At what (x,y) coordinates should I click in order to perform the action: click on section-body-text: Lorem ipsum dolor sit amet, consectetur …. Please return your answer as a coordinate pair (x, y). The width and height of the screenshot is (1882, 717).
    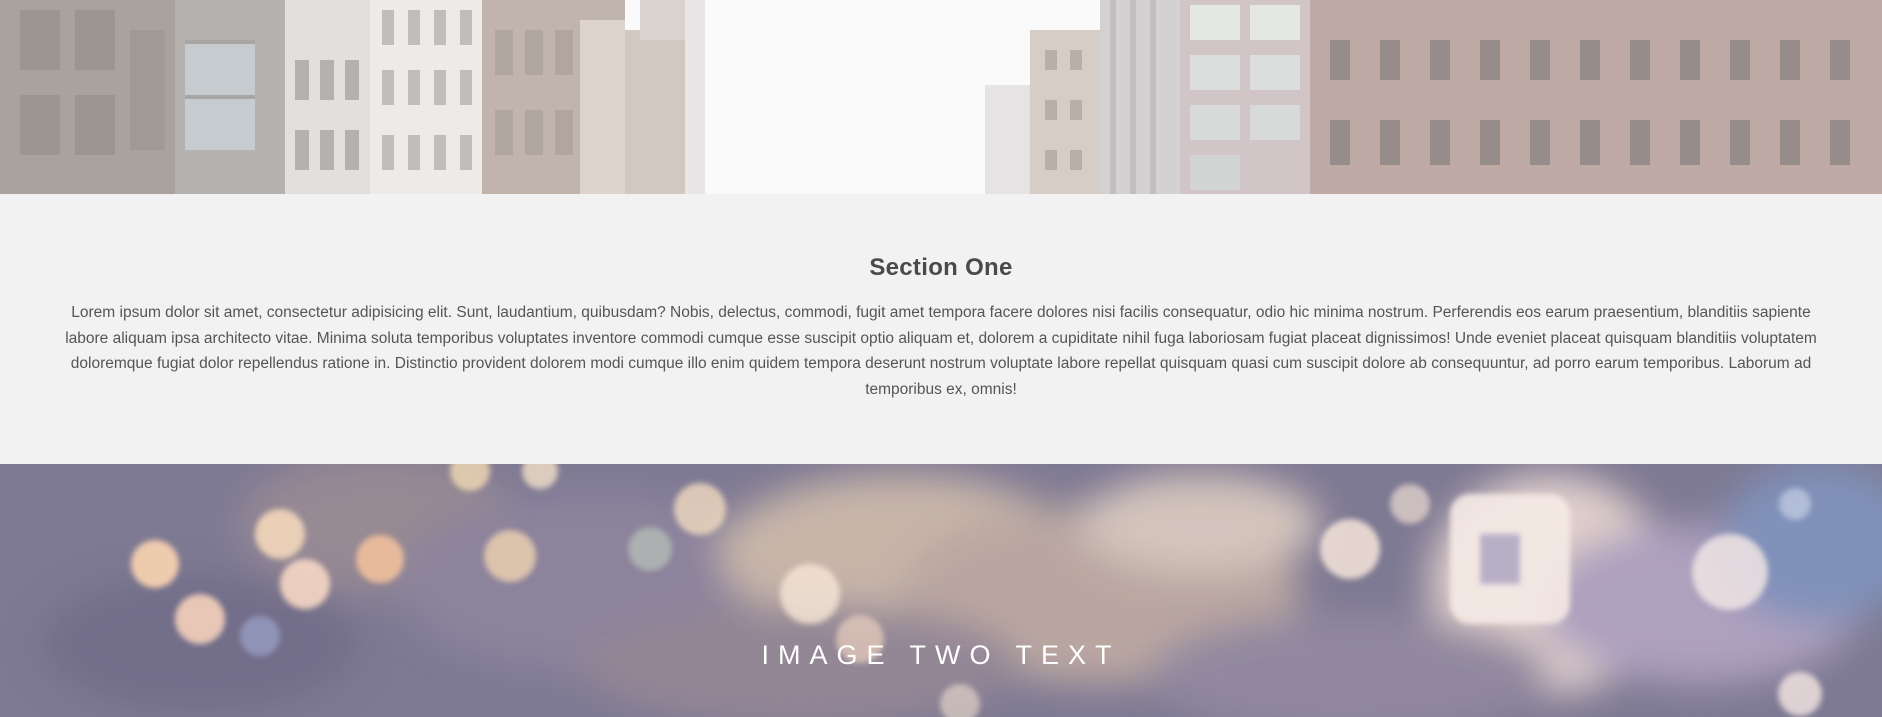
    Looking at the image, I should click on (941, 351).